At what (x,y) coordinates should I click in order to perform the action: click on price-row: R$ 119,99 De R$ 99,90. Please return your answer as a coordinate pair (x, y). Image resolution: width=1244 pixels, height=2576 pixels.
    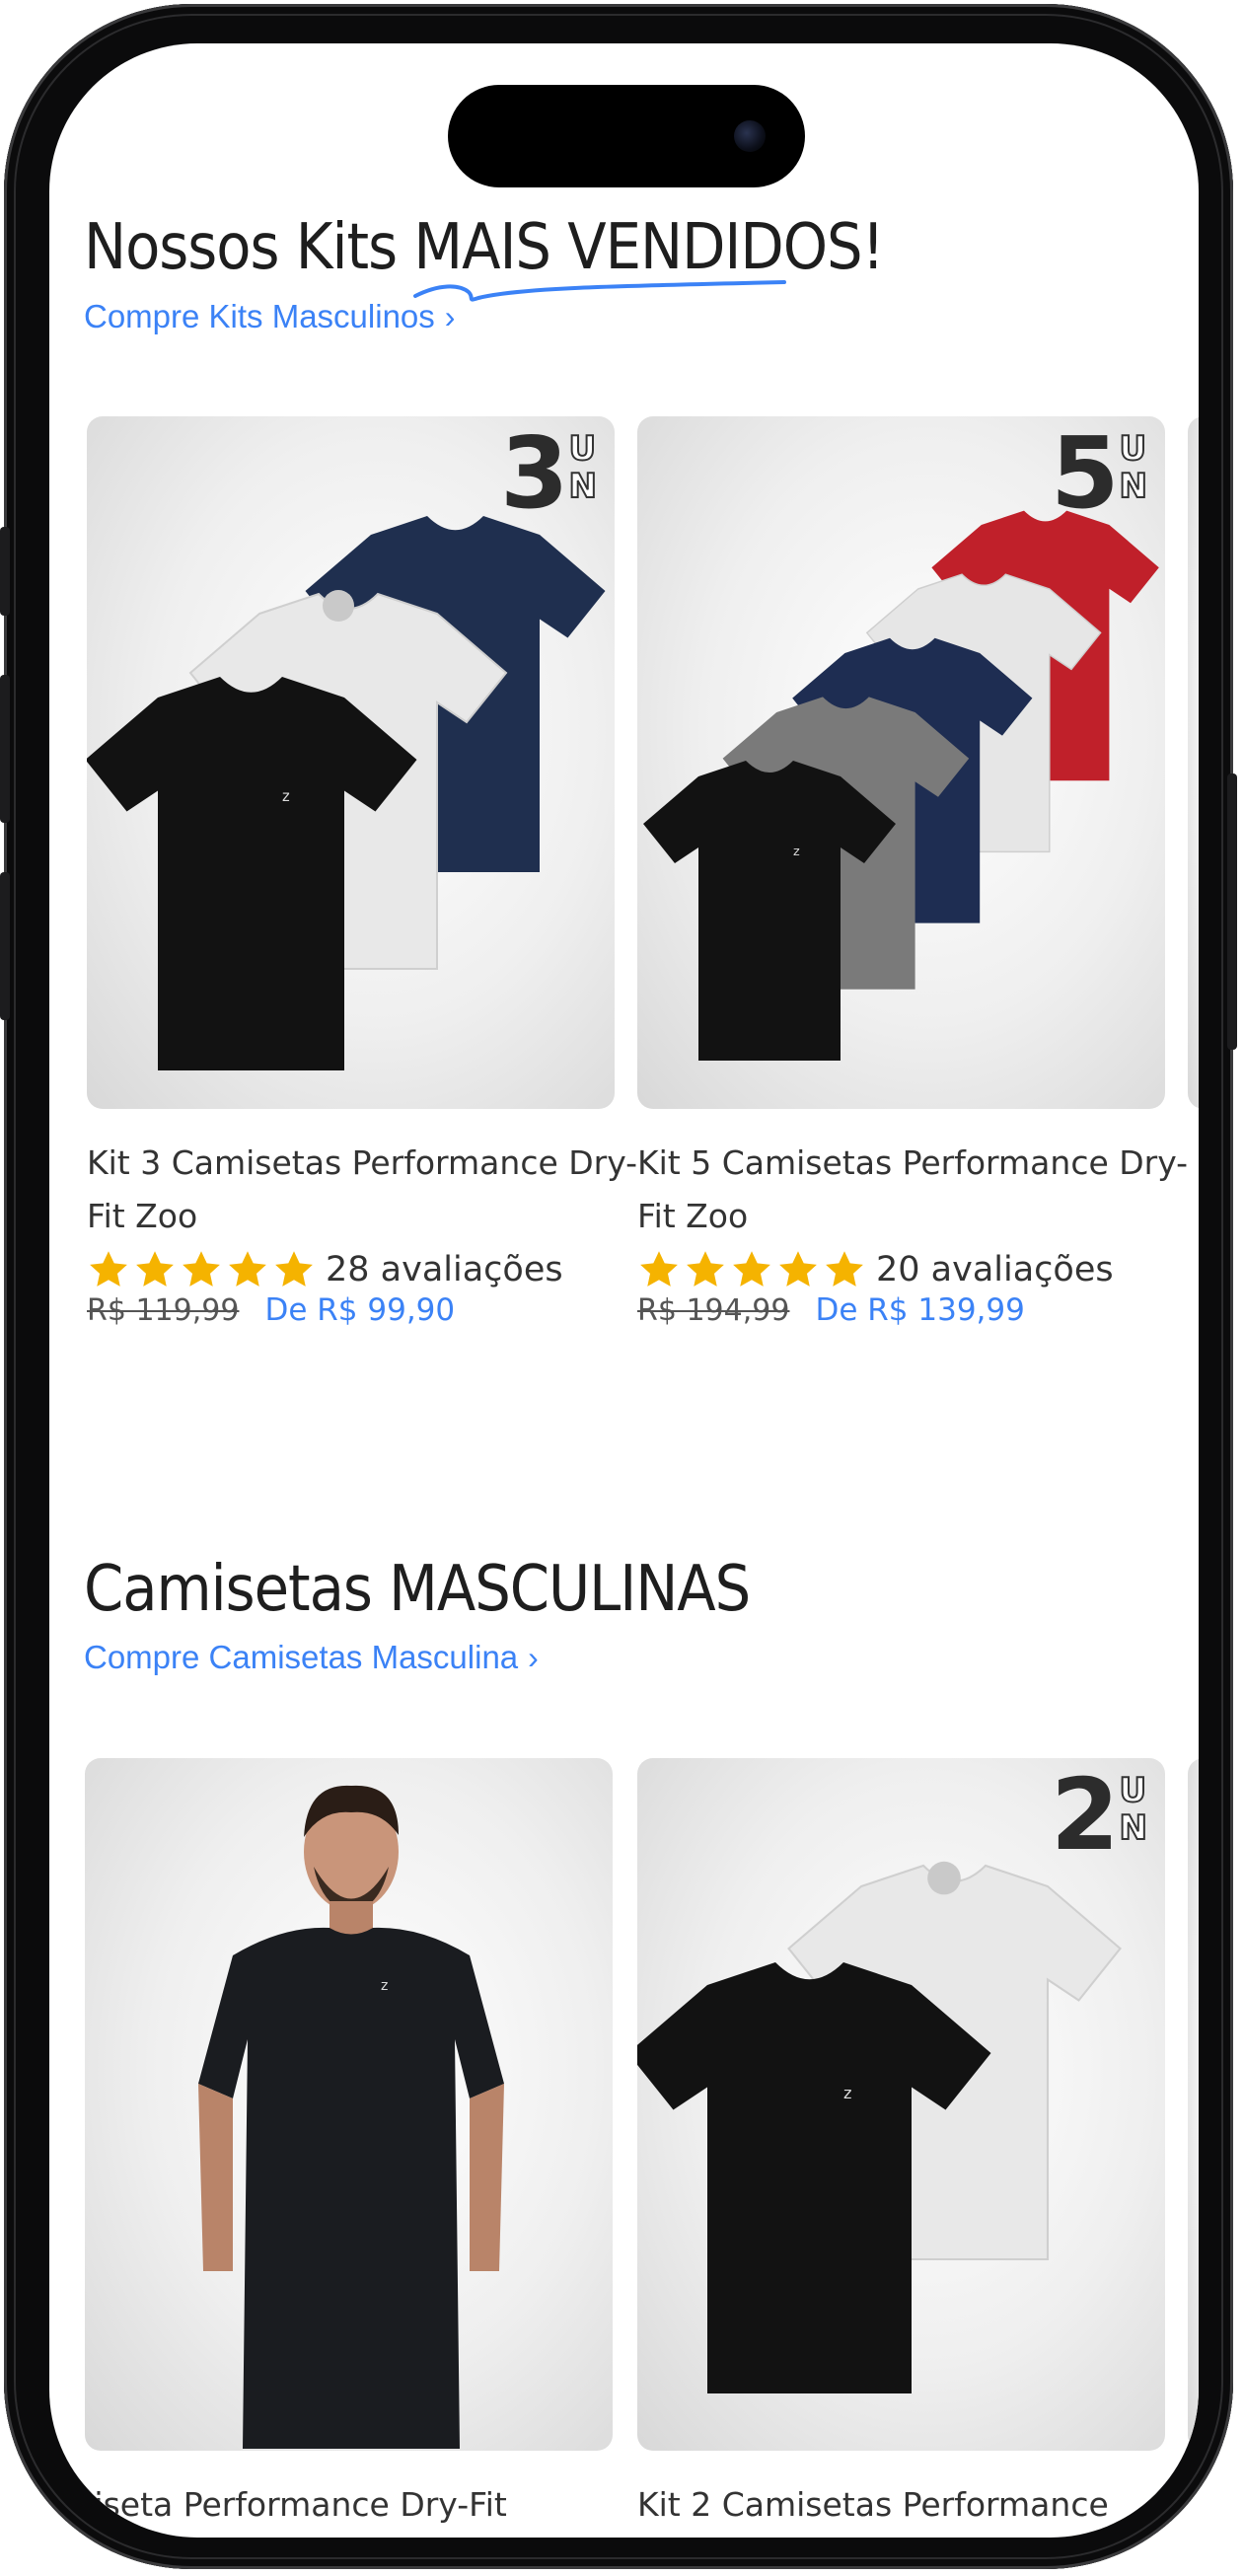
    Looking at the image, I should click on (351, 1310).